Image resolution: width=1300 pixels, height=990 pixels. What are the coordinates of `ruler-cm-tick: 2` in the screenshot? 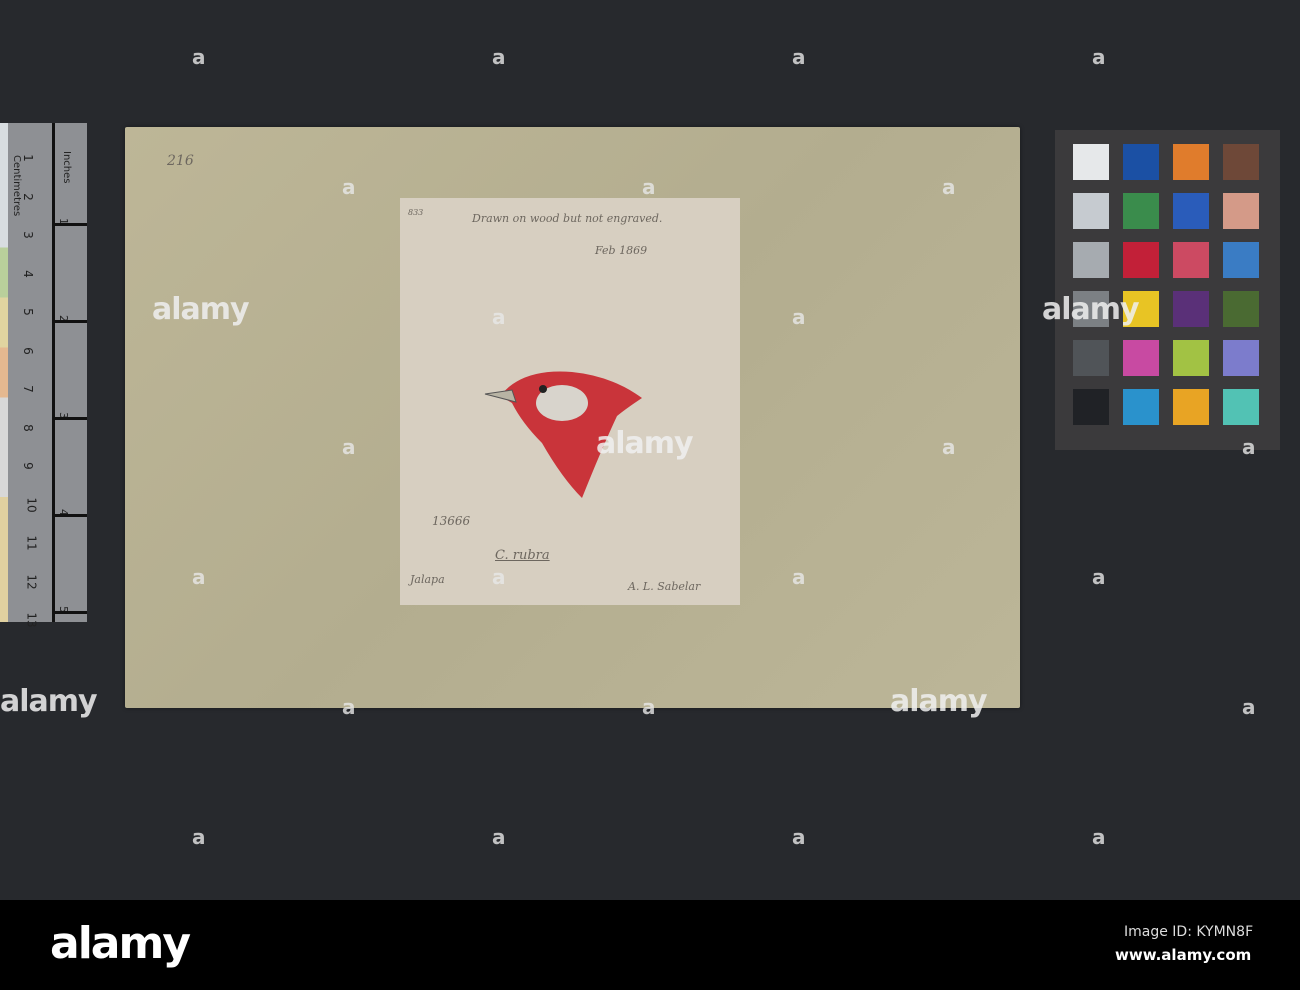 It's located at (27, 196).